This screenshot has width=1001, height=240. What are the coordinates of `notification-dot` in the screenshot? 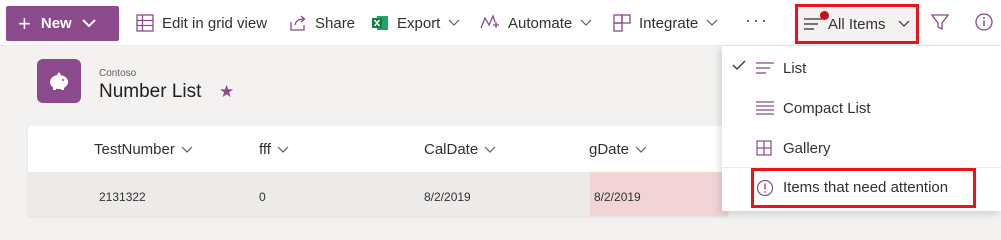 It's located at (824, 15).